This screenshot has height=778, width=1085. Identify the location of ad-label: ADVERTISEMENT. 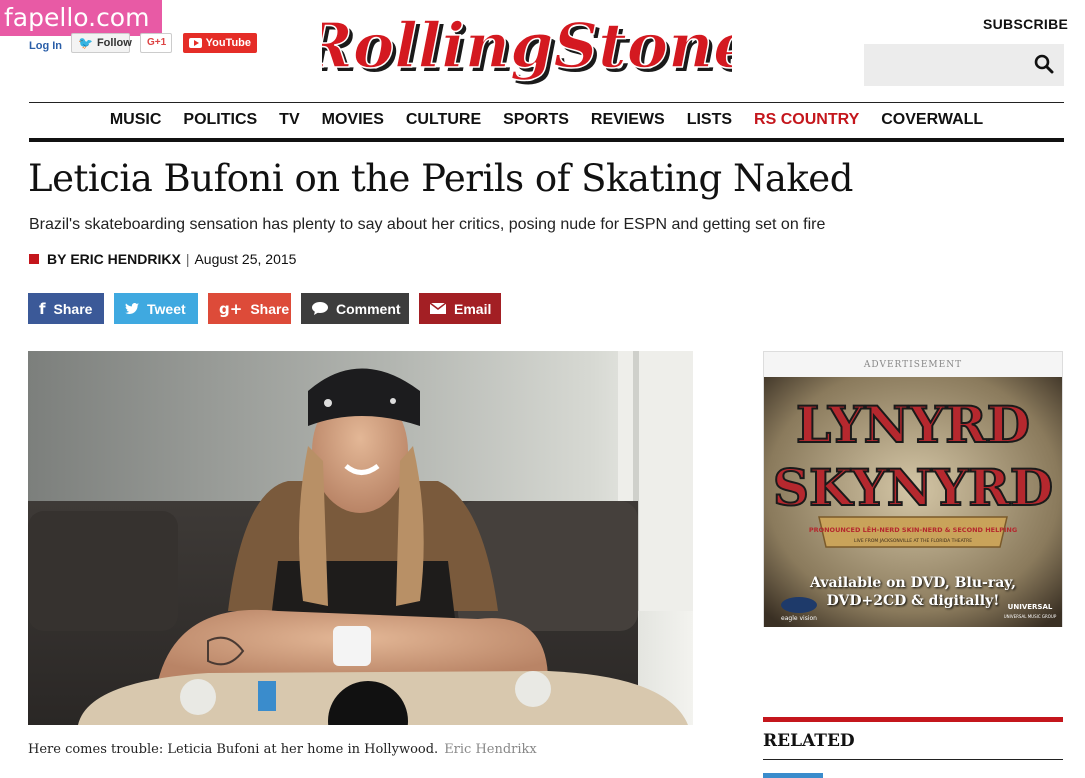
(913, 365).